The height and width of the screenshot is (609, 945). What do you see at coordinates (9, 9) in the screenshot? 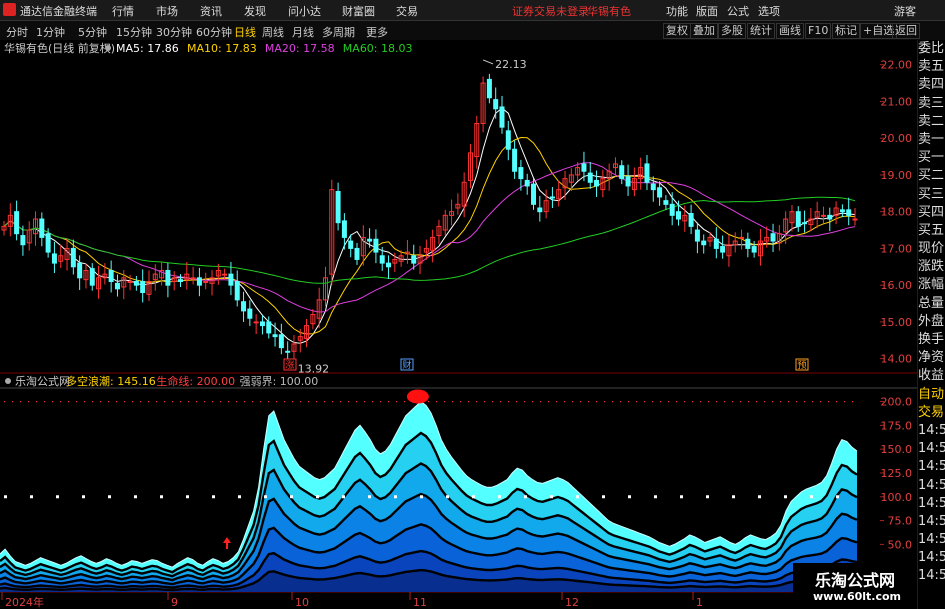
I see `app-logo-icon` at bounding box center [9, 9].